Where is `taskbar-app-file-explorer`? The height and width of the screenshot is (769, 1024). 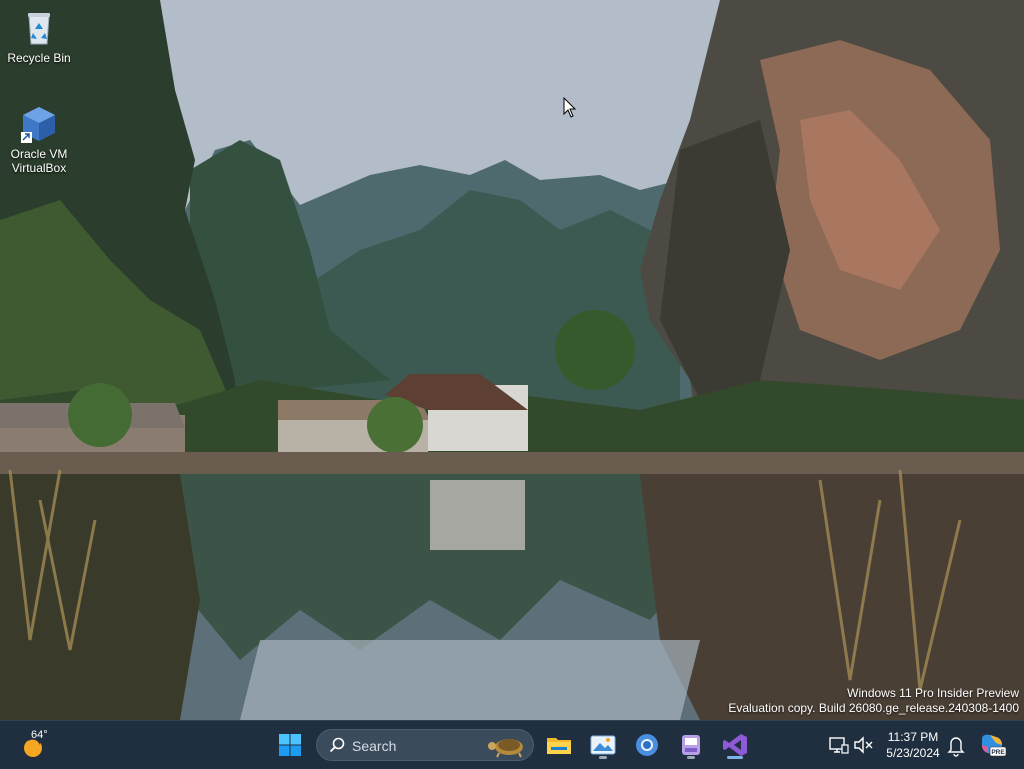 taskbar-app-file-explorer is located at coordinates (559, 745).